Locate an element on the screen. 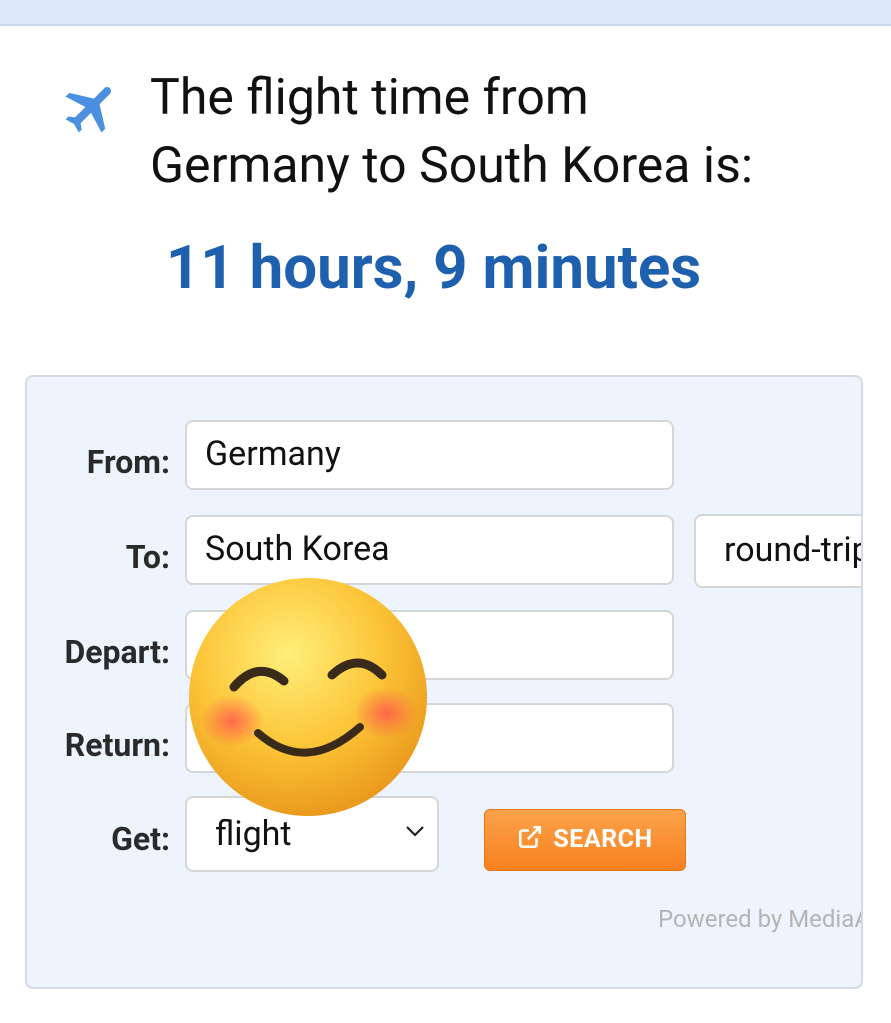  flight-duration: 11 hours, 9 minutes is located at coordinates (433, 267).